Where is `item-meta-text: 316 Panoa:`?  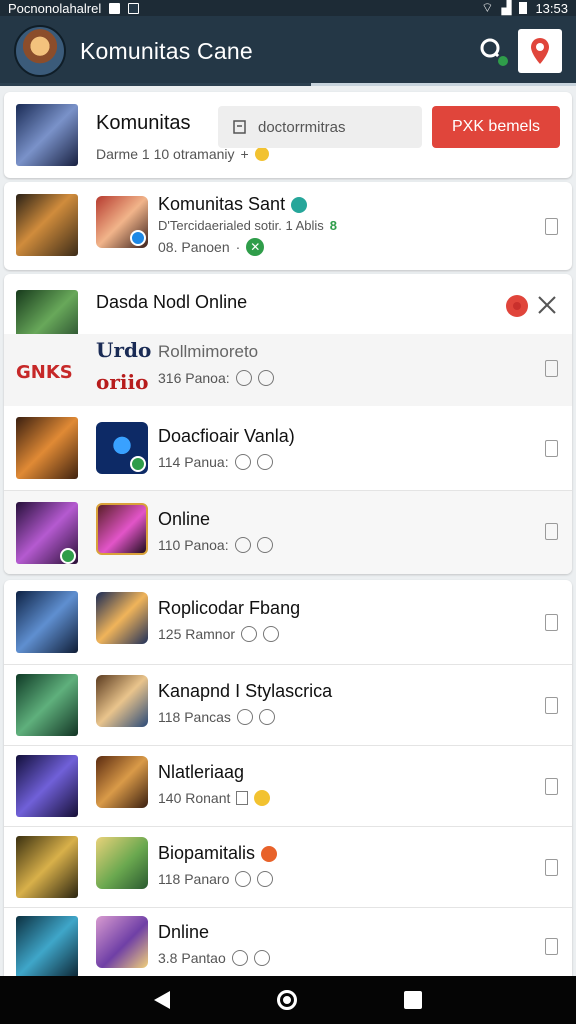
item-meta-text: 316 Panoa: is located at coordinates (194, 378).